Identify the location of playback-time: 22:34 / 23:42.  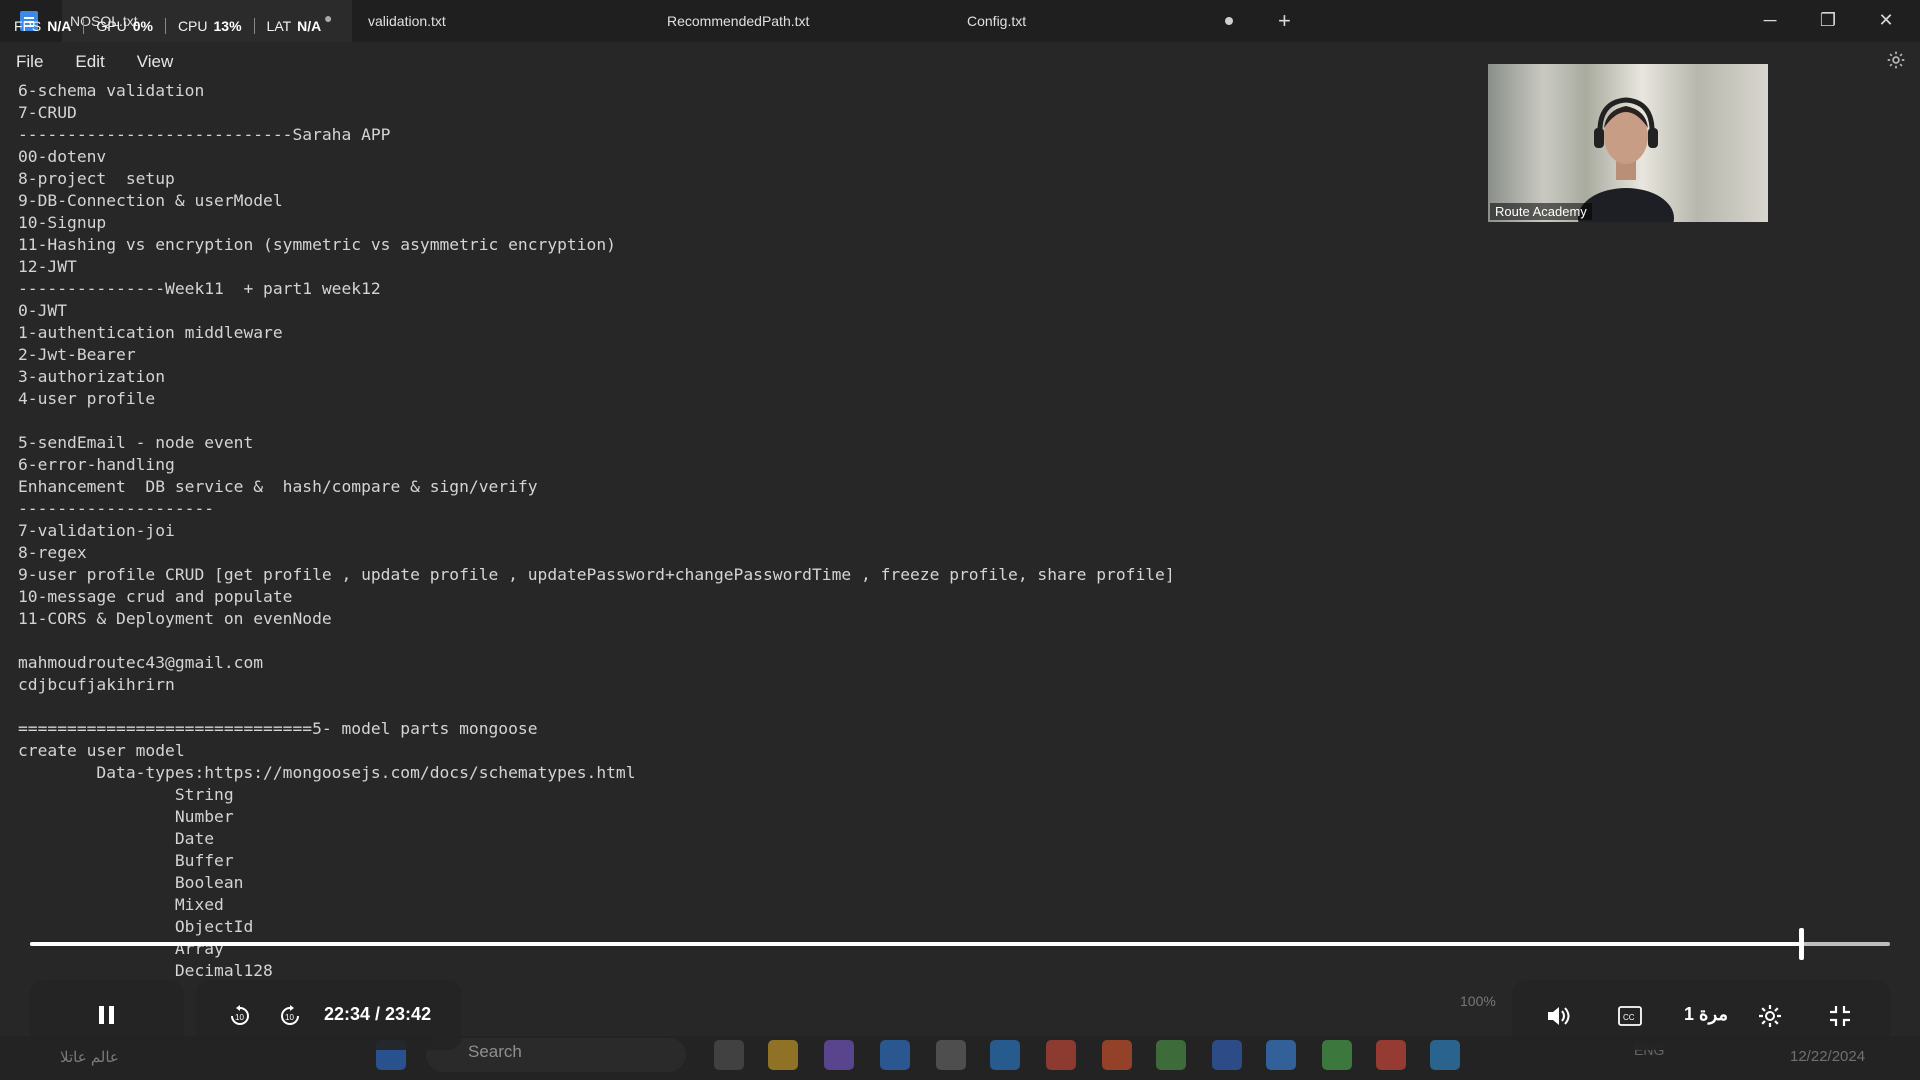
(378, 1014).